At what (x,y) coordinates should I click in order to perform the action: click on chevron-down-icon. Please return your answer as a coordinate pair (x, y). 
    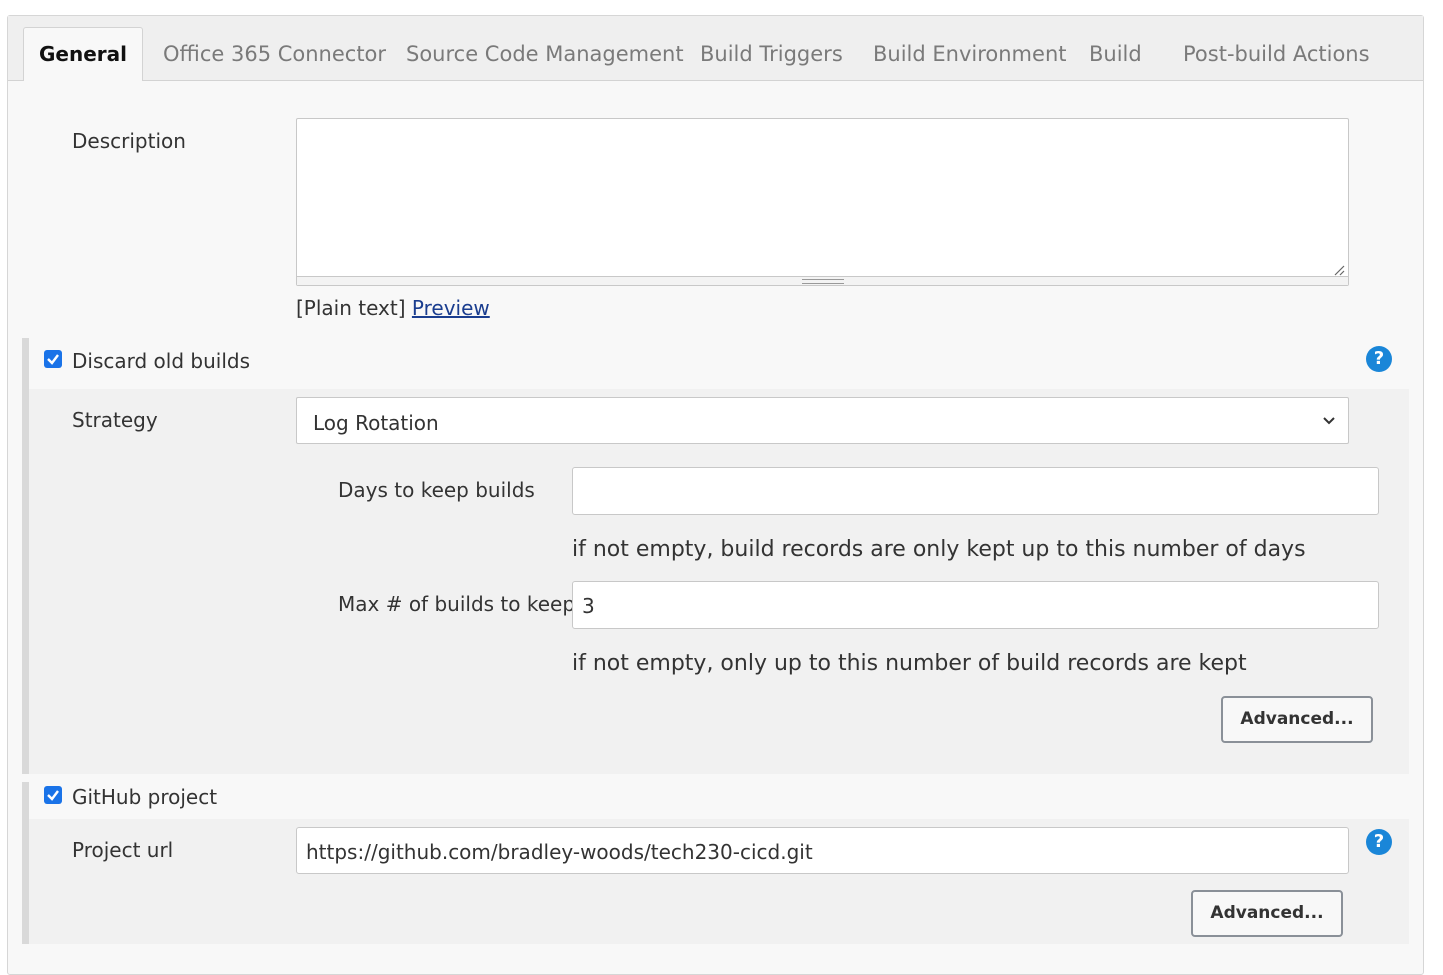
    Looking at the image, I should click on (1329, 421).